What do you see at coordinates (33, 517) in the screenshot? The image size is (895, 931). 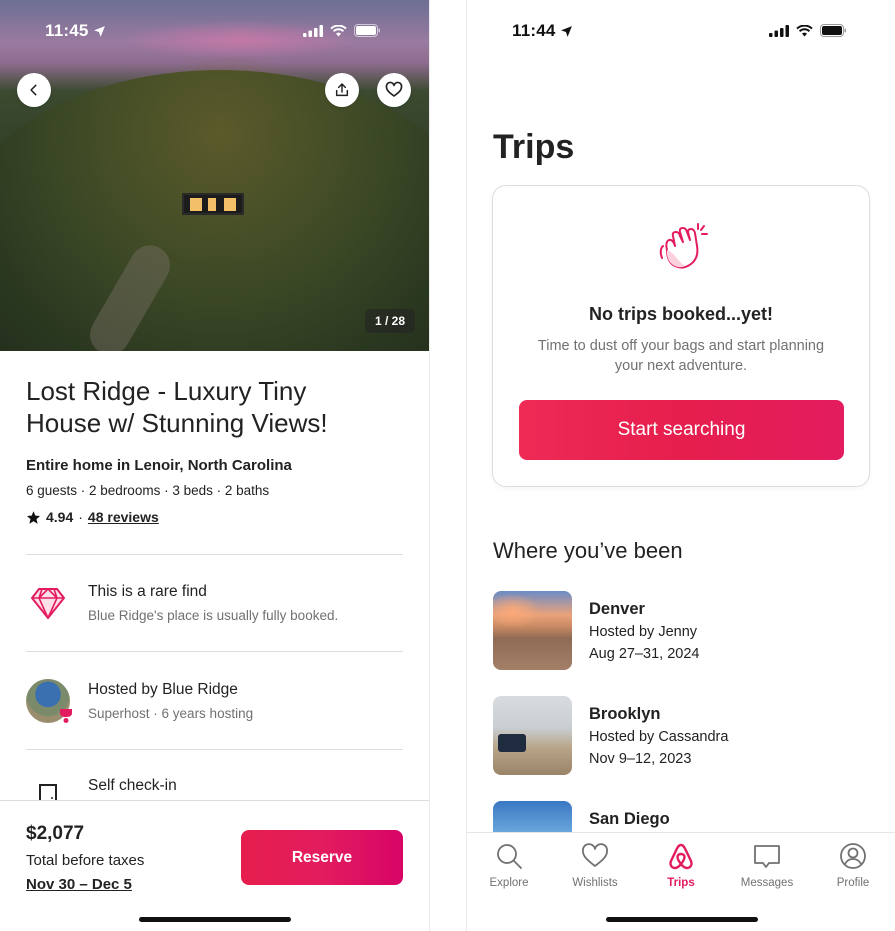 I see `star-icon` at bounding box center [33, 517].